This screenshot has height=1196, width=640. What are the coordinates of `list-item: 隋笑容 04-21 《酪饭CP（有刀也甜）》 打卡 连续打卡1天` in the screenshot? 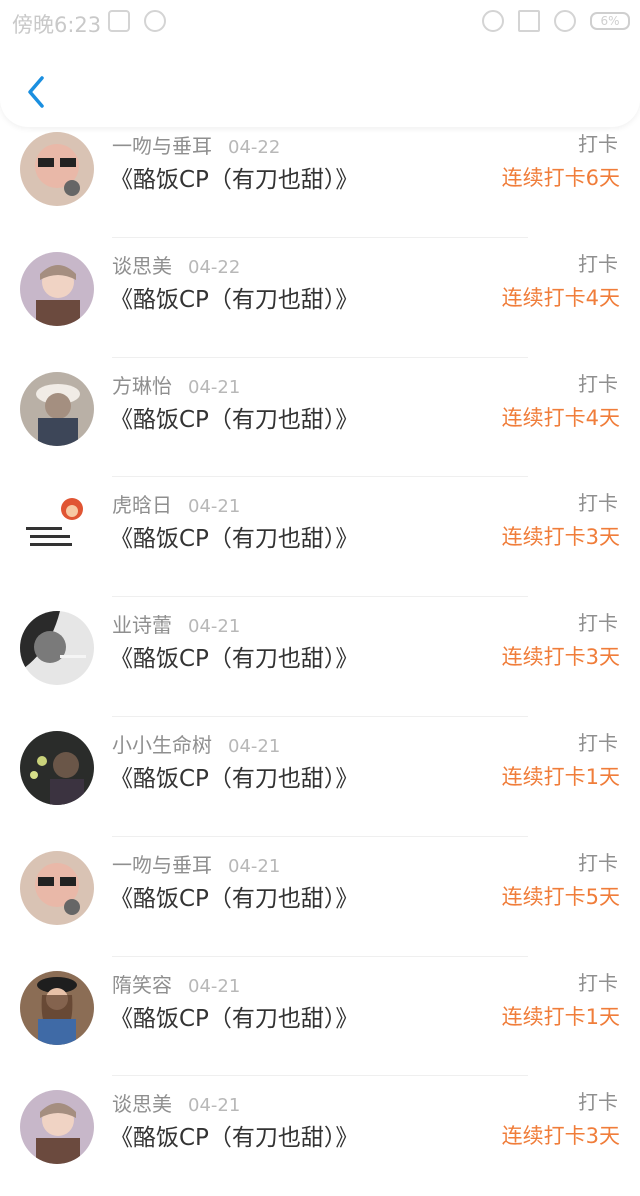 It's located at (320, 1017).